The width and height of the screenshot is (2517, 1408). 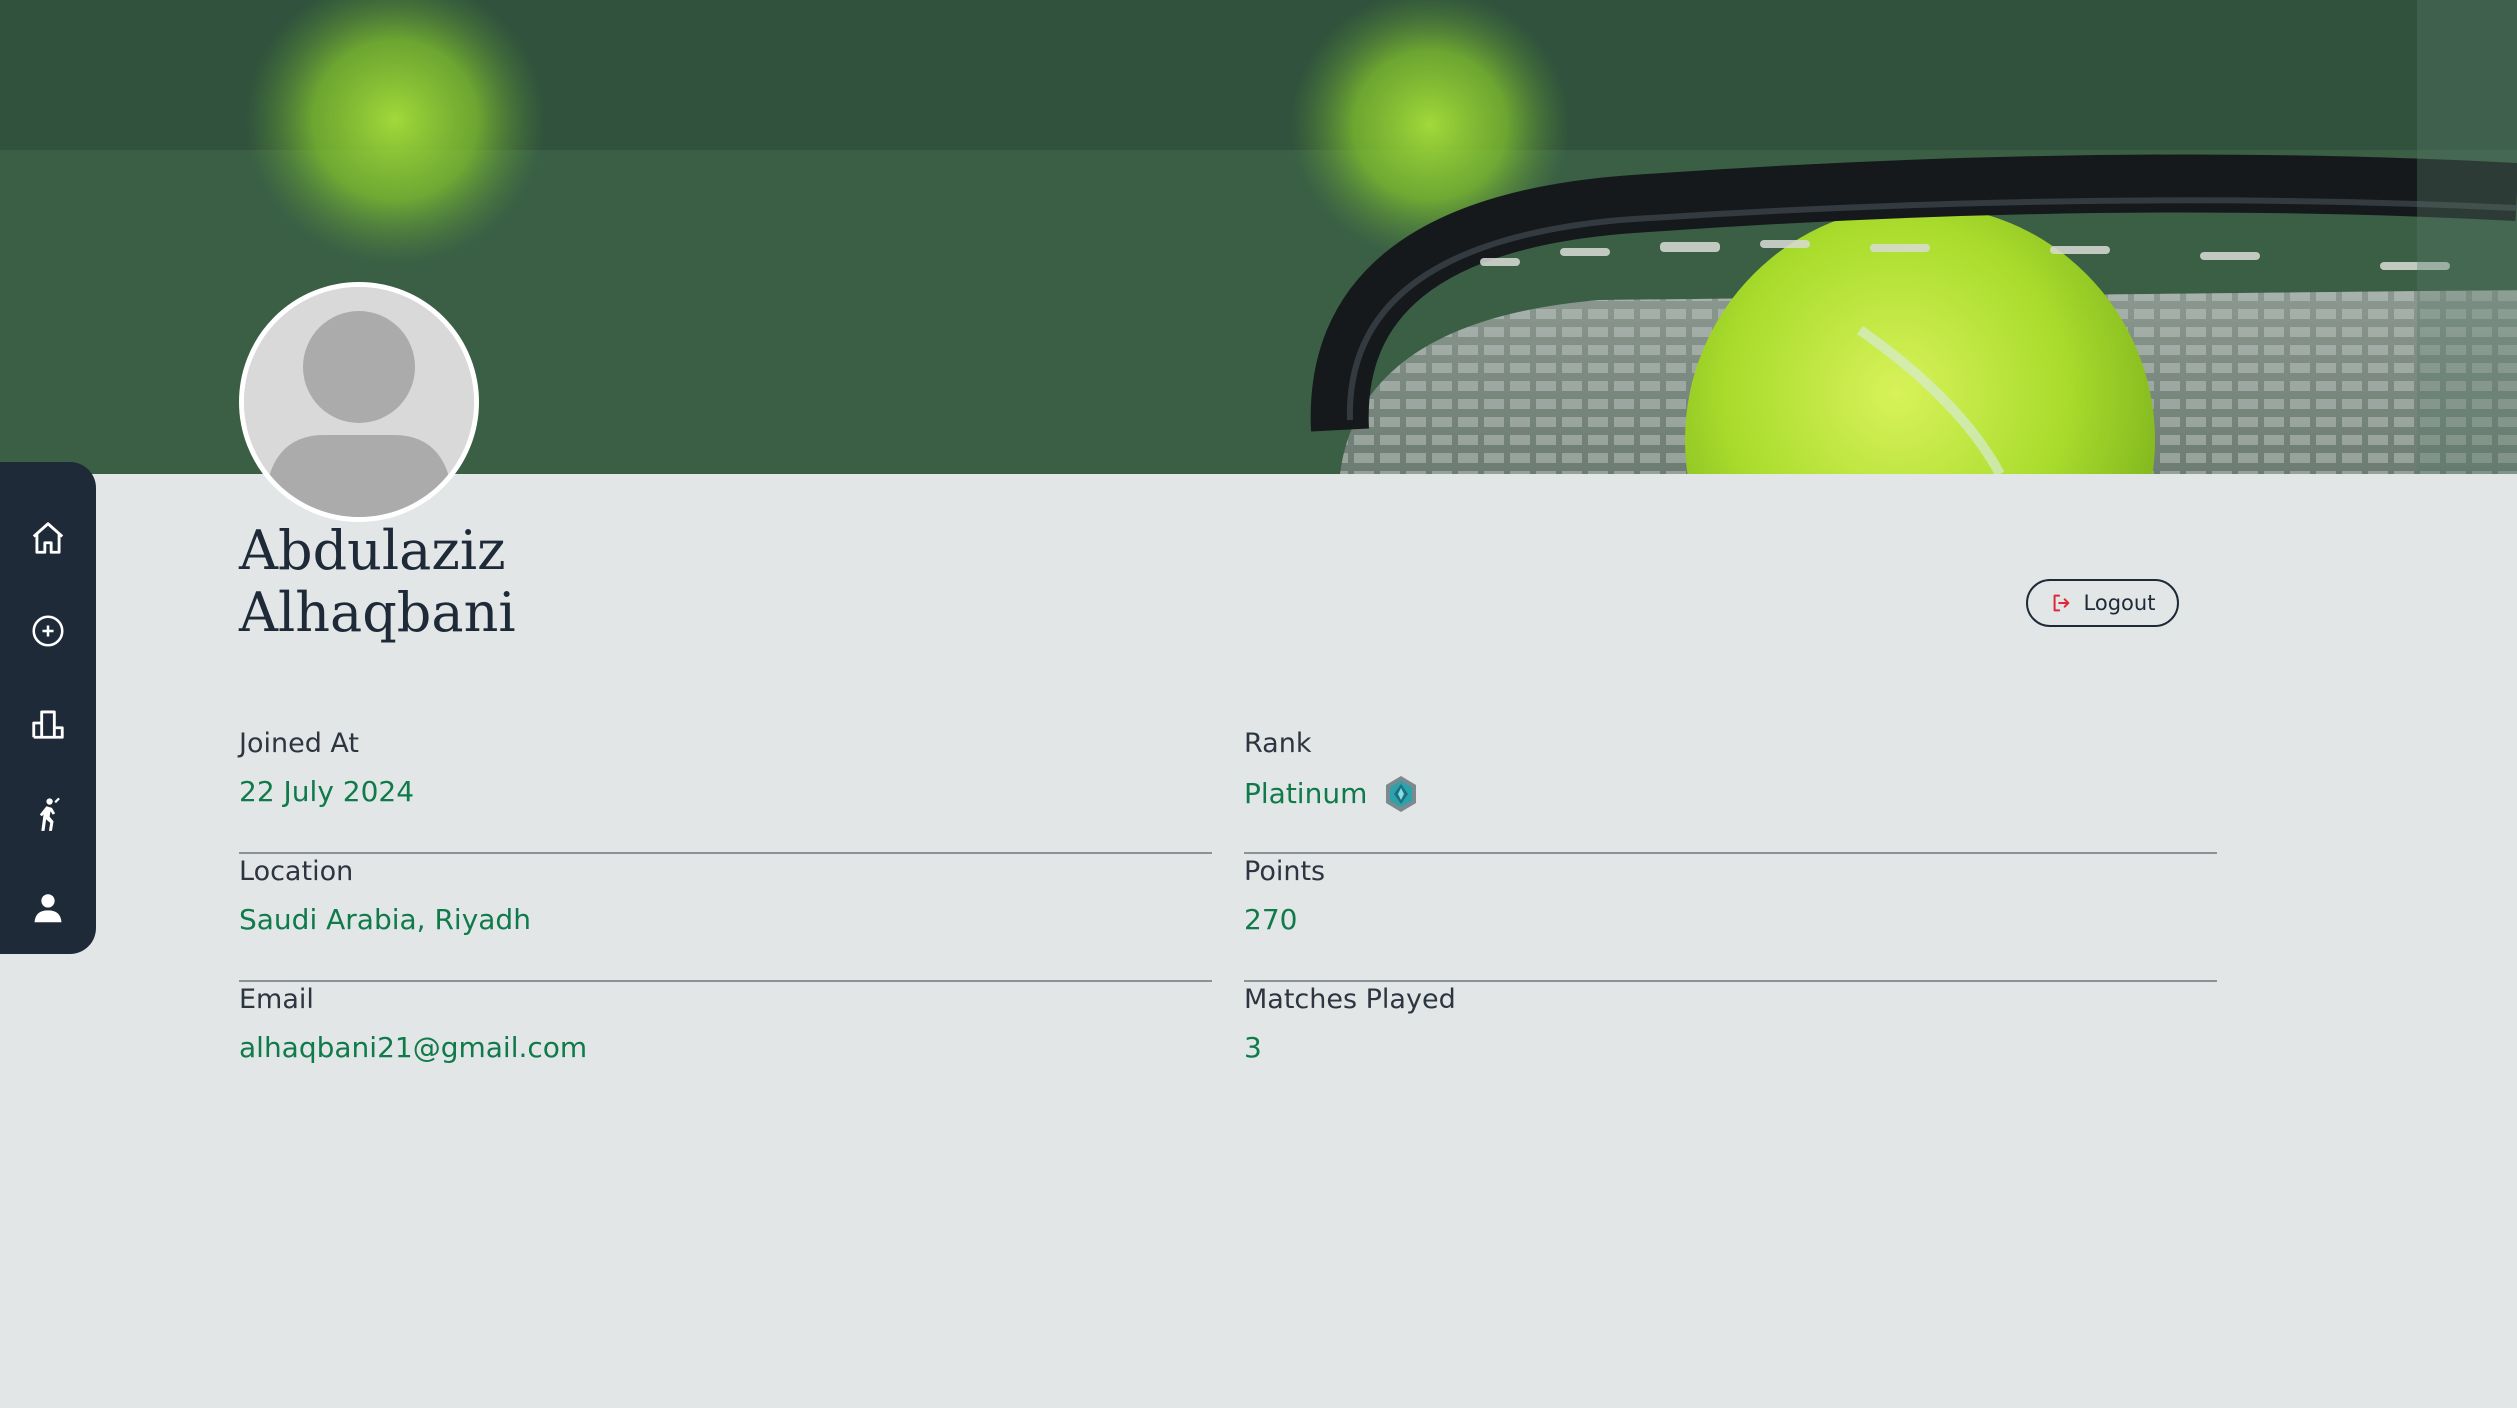 I want to click on sidebar-item-home, so click(x=48, y=538).